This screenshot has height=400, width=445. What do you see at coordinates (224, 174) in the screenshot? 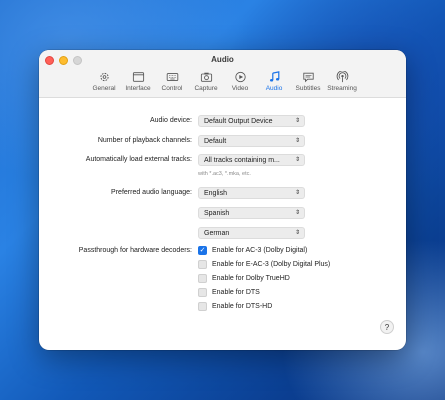
I see `external-tracks-hint: with *.ac3, *.mka, etc.` at bounding box center [224, 174].